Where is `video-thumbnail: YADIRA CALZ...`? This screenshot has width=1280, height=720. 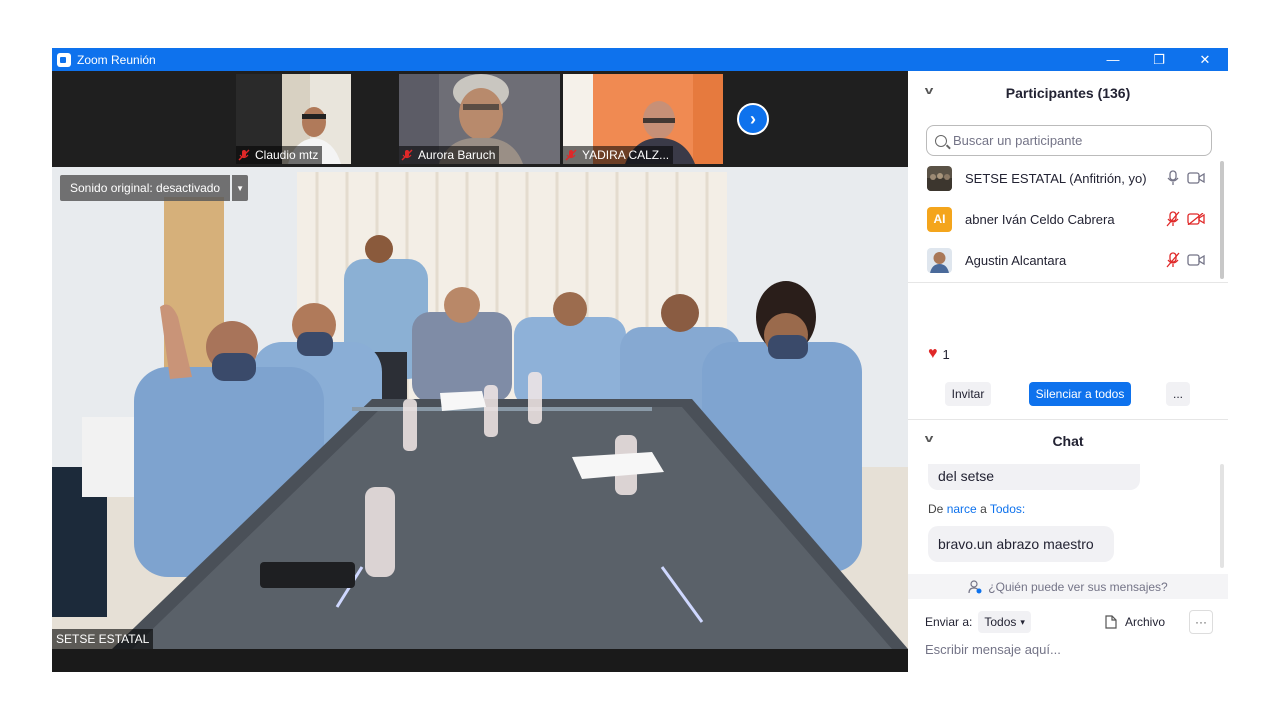
video-thumbnail: YADIRA CALZ... is located at coordinates (643, 119).